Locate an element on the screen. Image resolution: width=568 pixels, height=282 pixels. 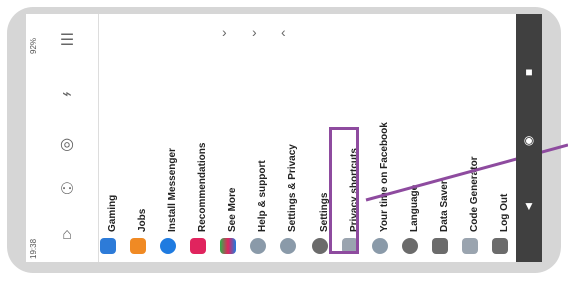
android-nav-bar: ■ ◉ ▼ is located at coordinates (529, 138).